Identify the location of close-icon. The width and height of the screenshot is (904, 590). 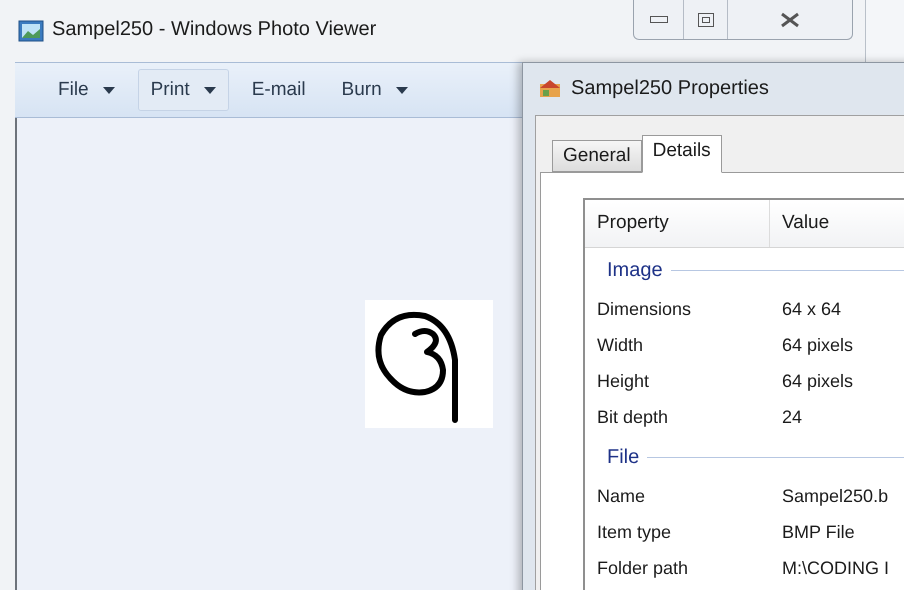
(790, 20).